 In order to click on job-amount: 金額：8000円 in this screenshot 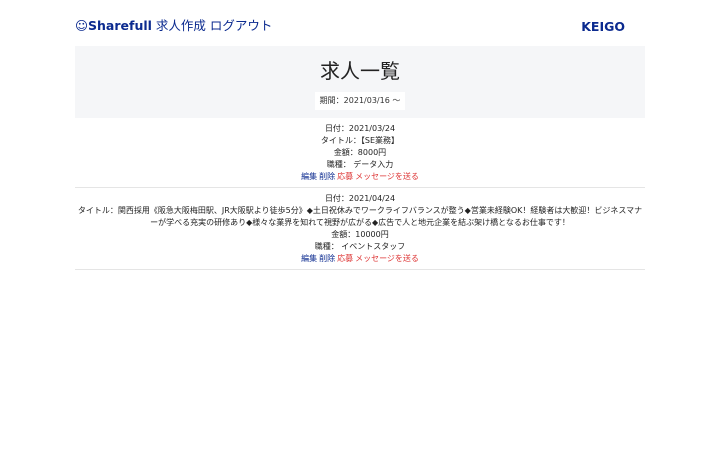, I will do `click(360, 152)`.